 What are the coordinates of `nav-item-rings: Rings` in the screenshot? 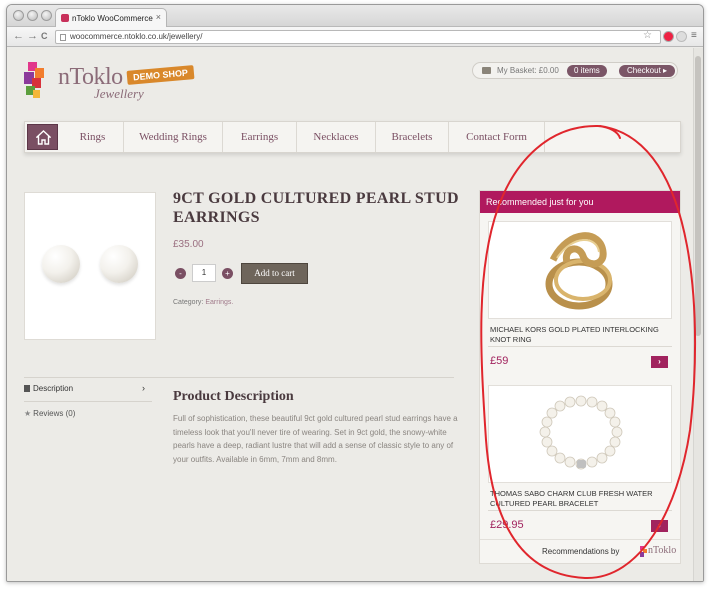 It's located at (93, 137).